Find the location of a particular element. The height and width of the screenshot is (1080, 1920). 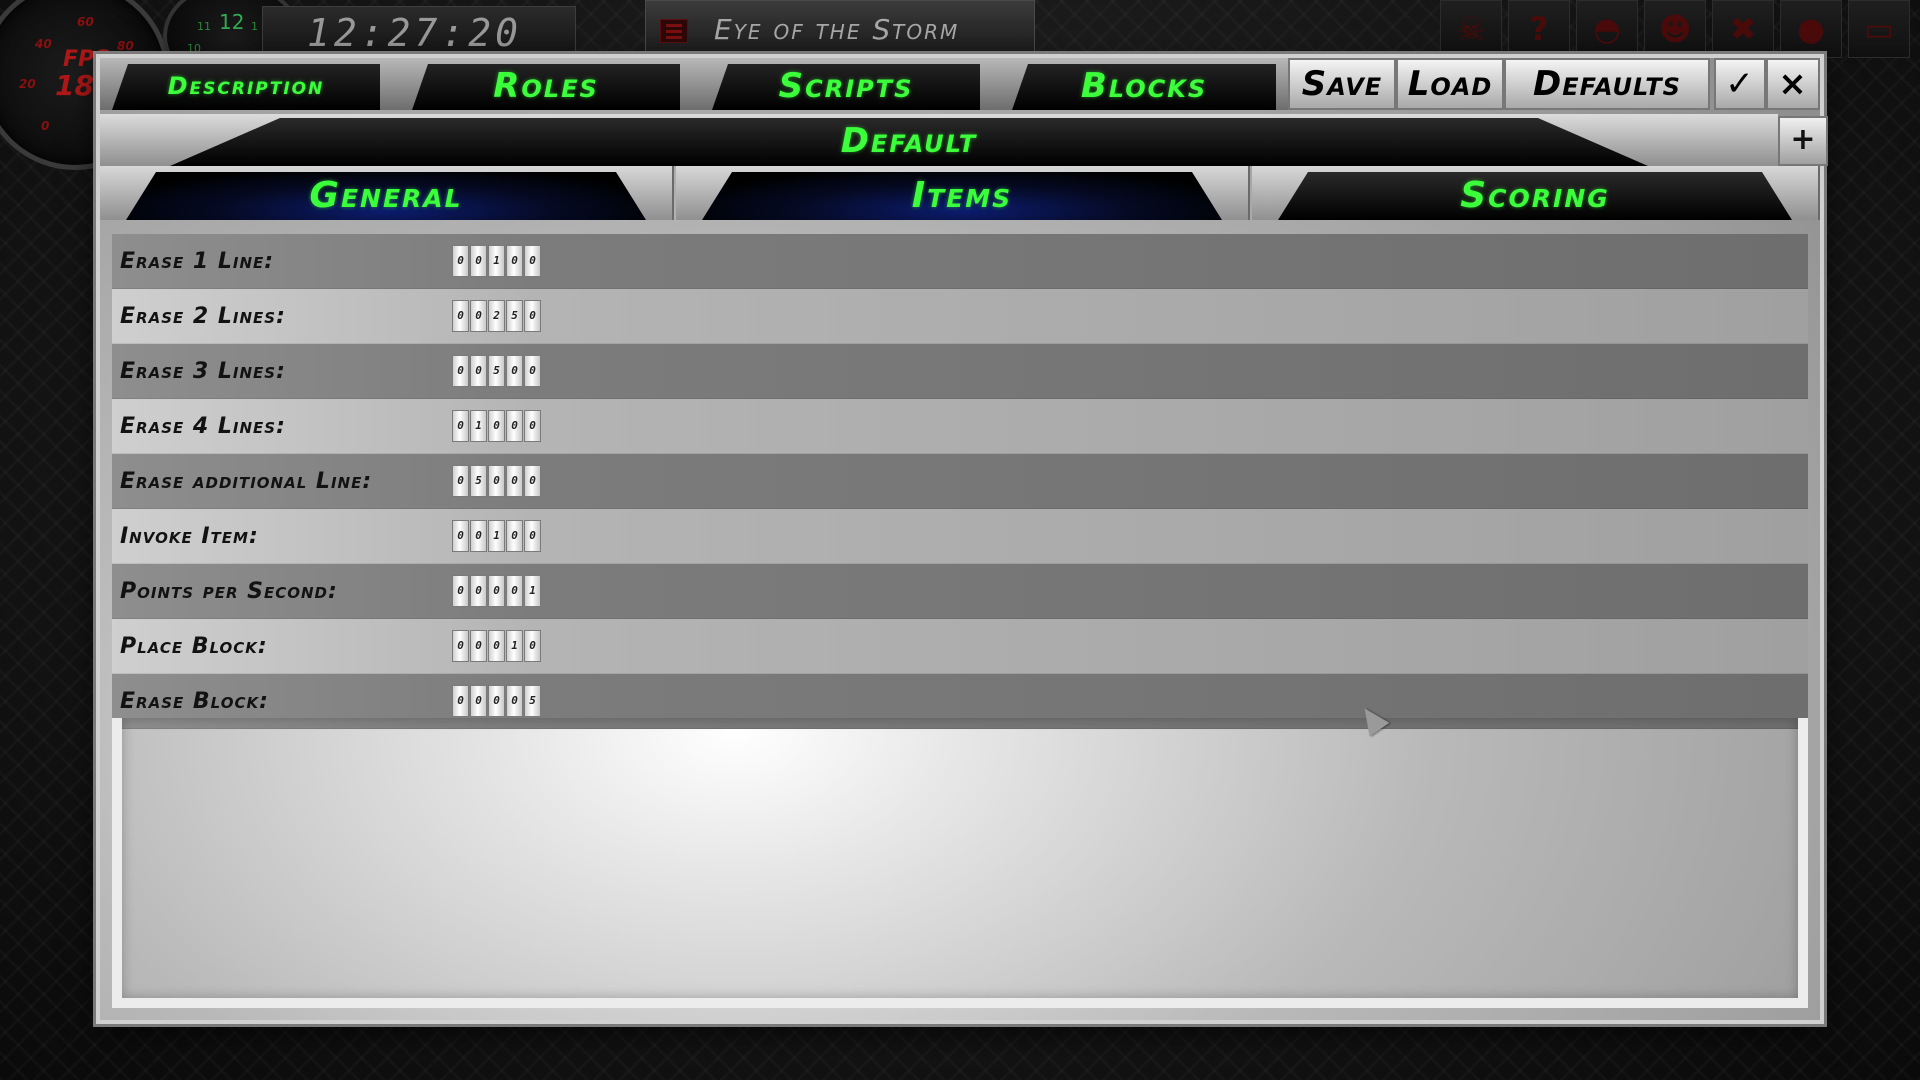

profile-name: Default is located at coordinates (909, 142).